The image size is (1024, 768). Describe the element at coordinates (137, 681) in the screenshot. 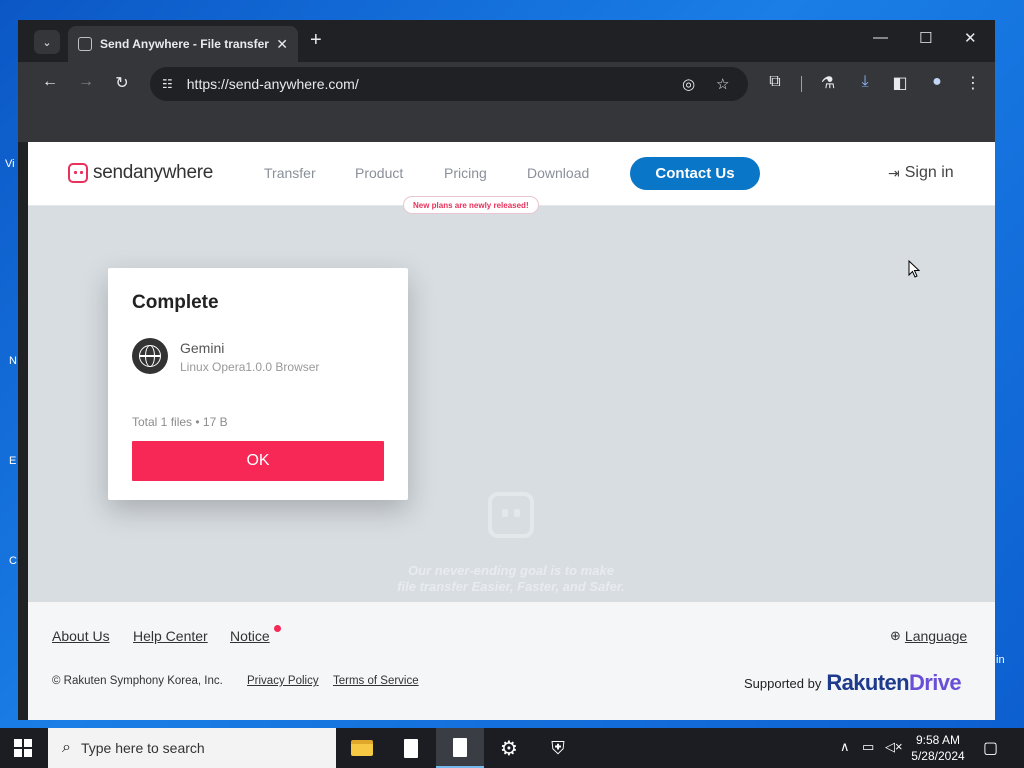

I see `copyright: © Rakuten Symphony Korea, Inc.` at that location.